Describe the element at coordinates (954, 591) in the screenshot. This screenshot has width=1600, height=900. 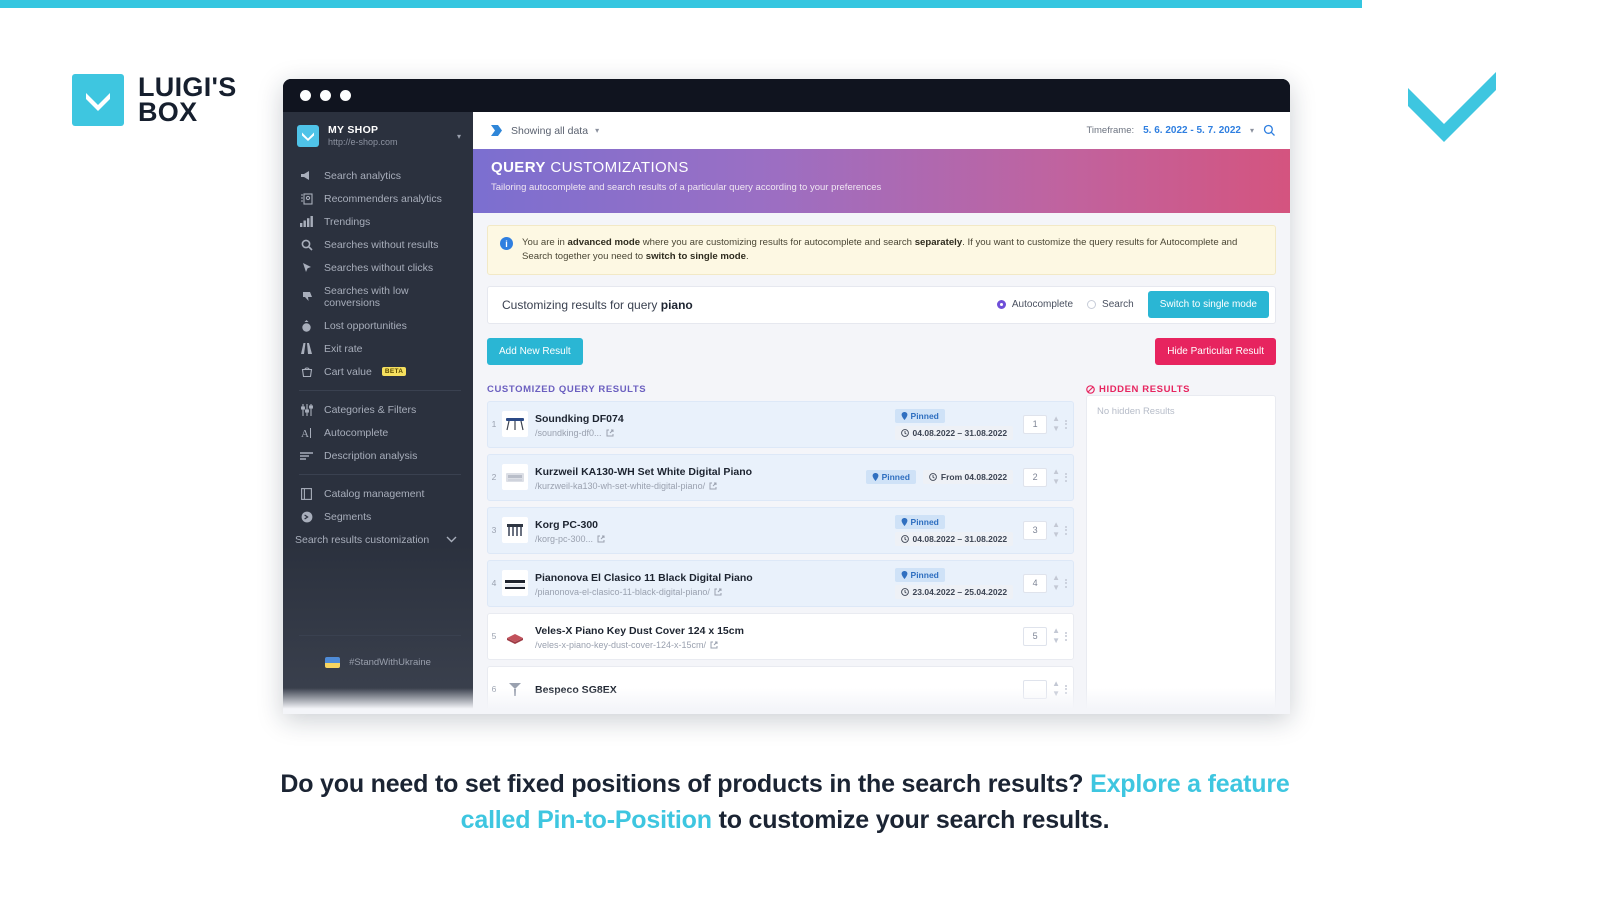
I see `date-badge: 23.04.2022 – 25.04.2022` at that location.